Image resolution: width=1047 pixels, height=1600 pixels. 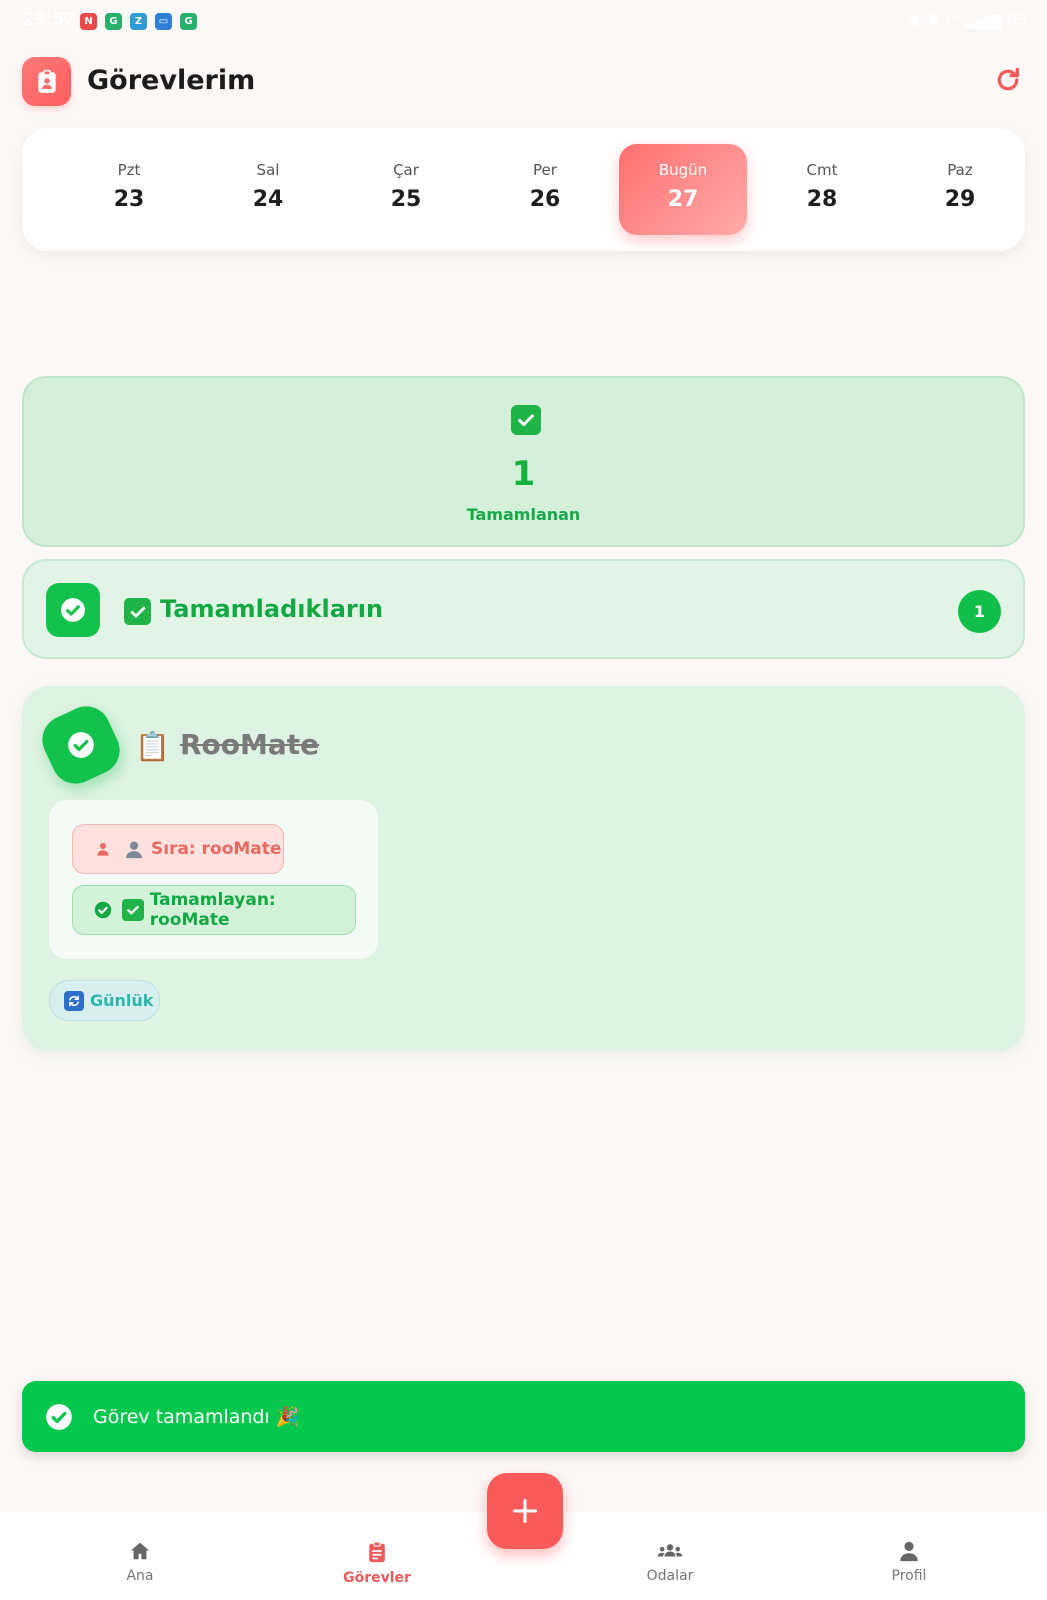 I want to click on day-paz: Paz 29, so click(x=960, y=189).